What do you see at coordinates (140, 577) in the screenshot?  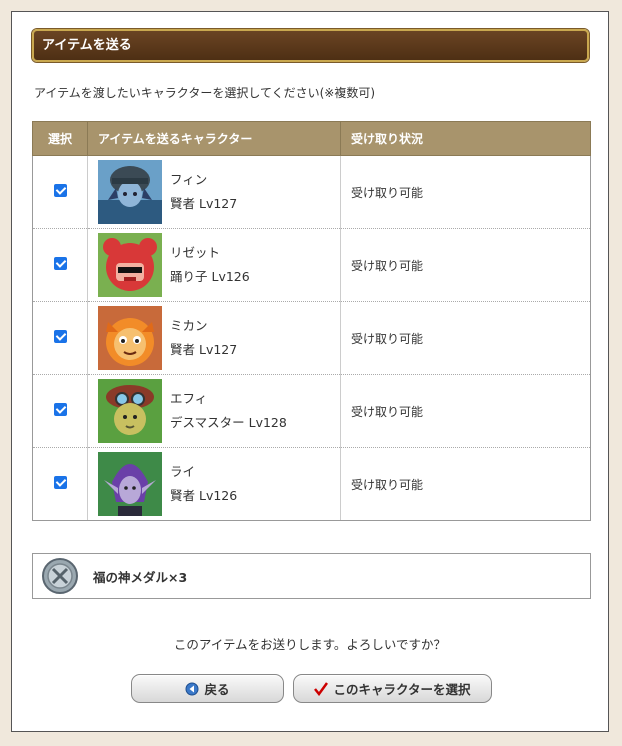 I see `item-name: 福の神メダル×3` at bounding box center [140, 577].